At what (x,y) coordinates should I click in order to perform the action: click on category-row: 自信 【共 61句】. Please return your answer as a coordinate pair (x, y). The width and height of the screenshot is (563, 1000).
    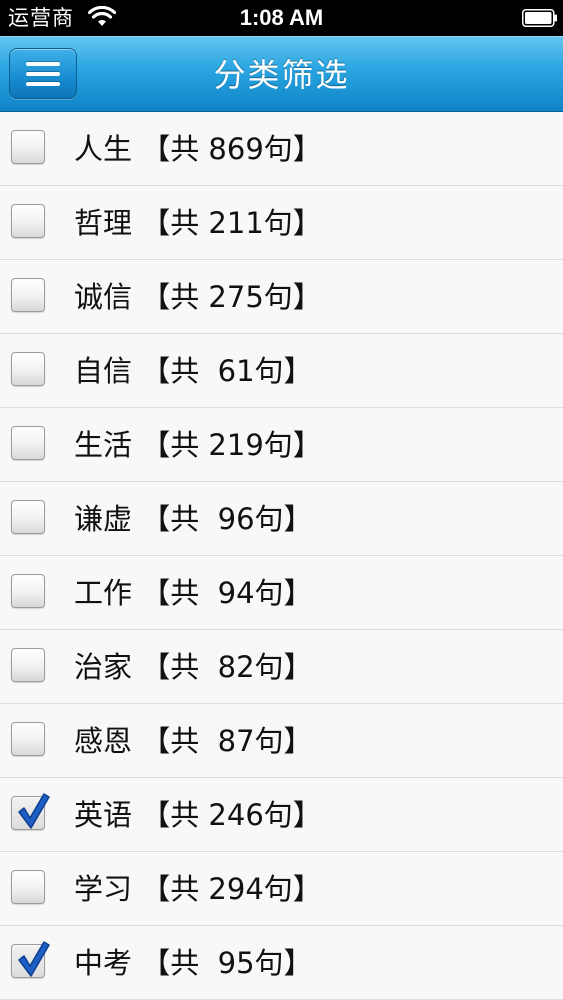
    Looking at the image, I should click on (281, 371).